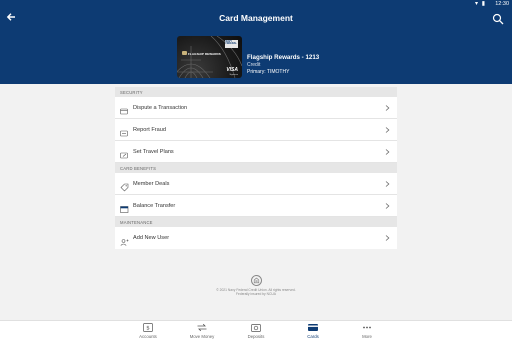  Describe the element at coordinates (124, 240) in the screenshot. I see `add-user-icon` at that location.